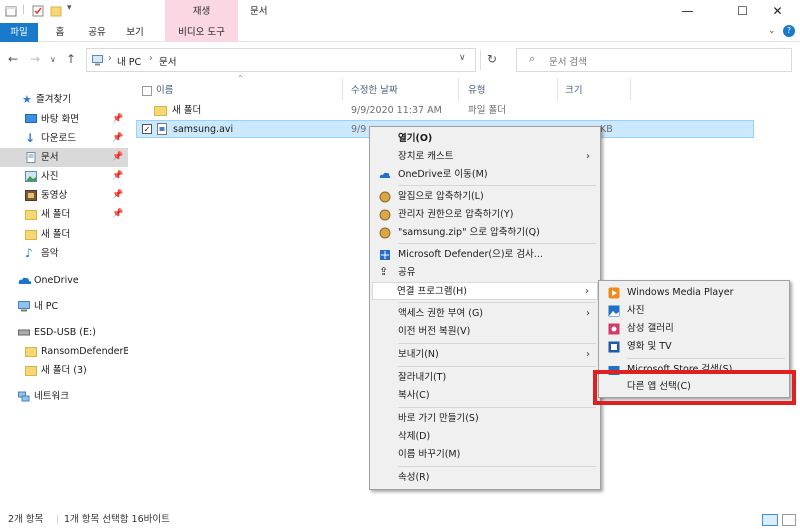 The image size is (800, 529). What do you see at coordinates (64, 370) in the screenshot?
I see `sidebar-item-new-folder-3: 새 폴더 (3)` at bounding box center [64, 370].